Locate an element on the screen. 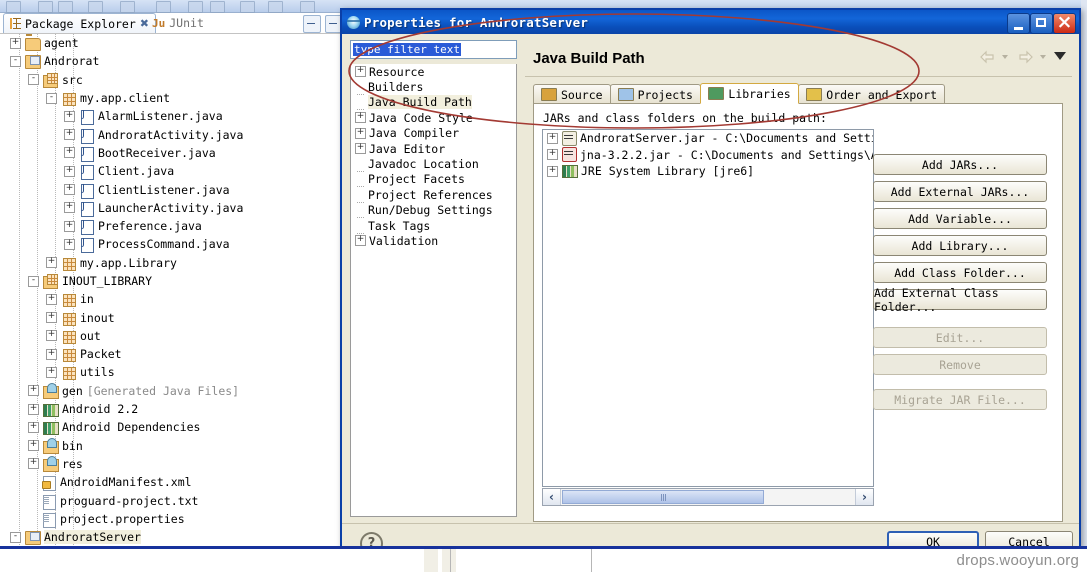 This screenshot has width=1087, height=572. nav-item-task-tags: Task Tags is located at coordinates (433, 226).